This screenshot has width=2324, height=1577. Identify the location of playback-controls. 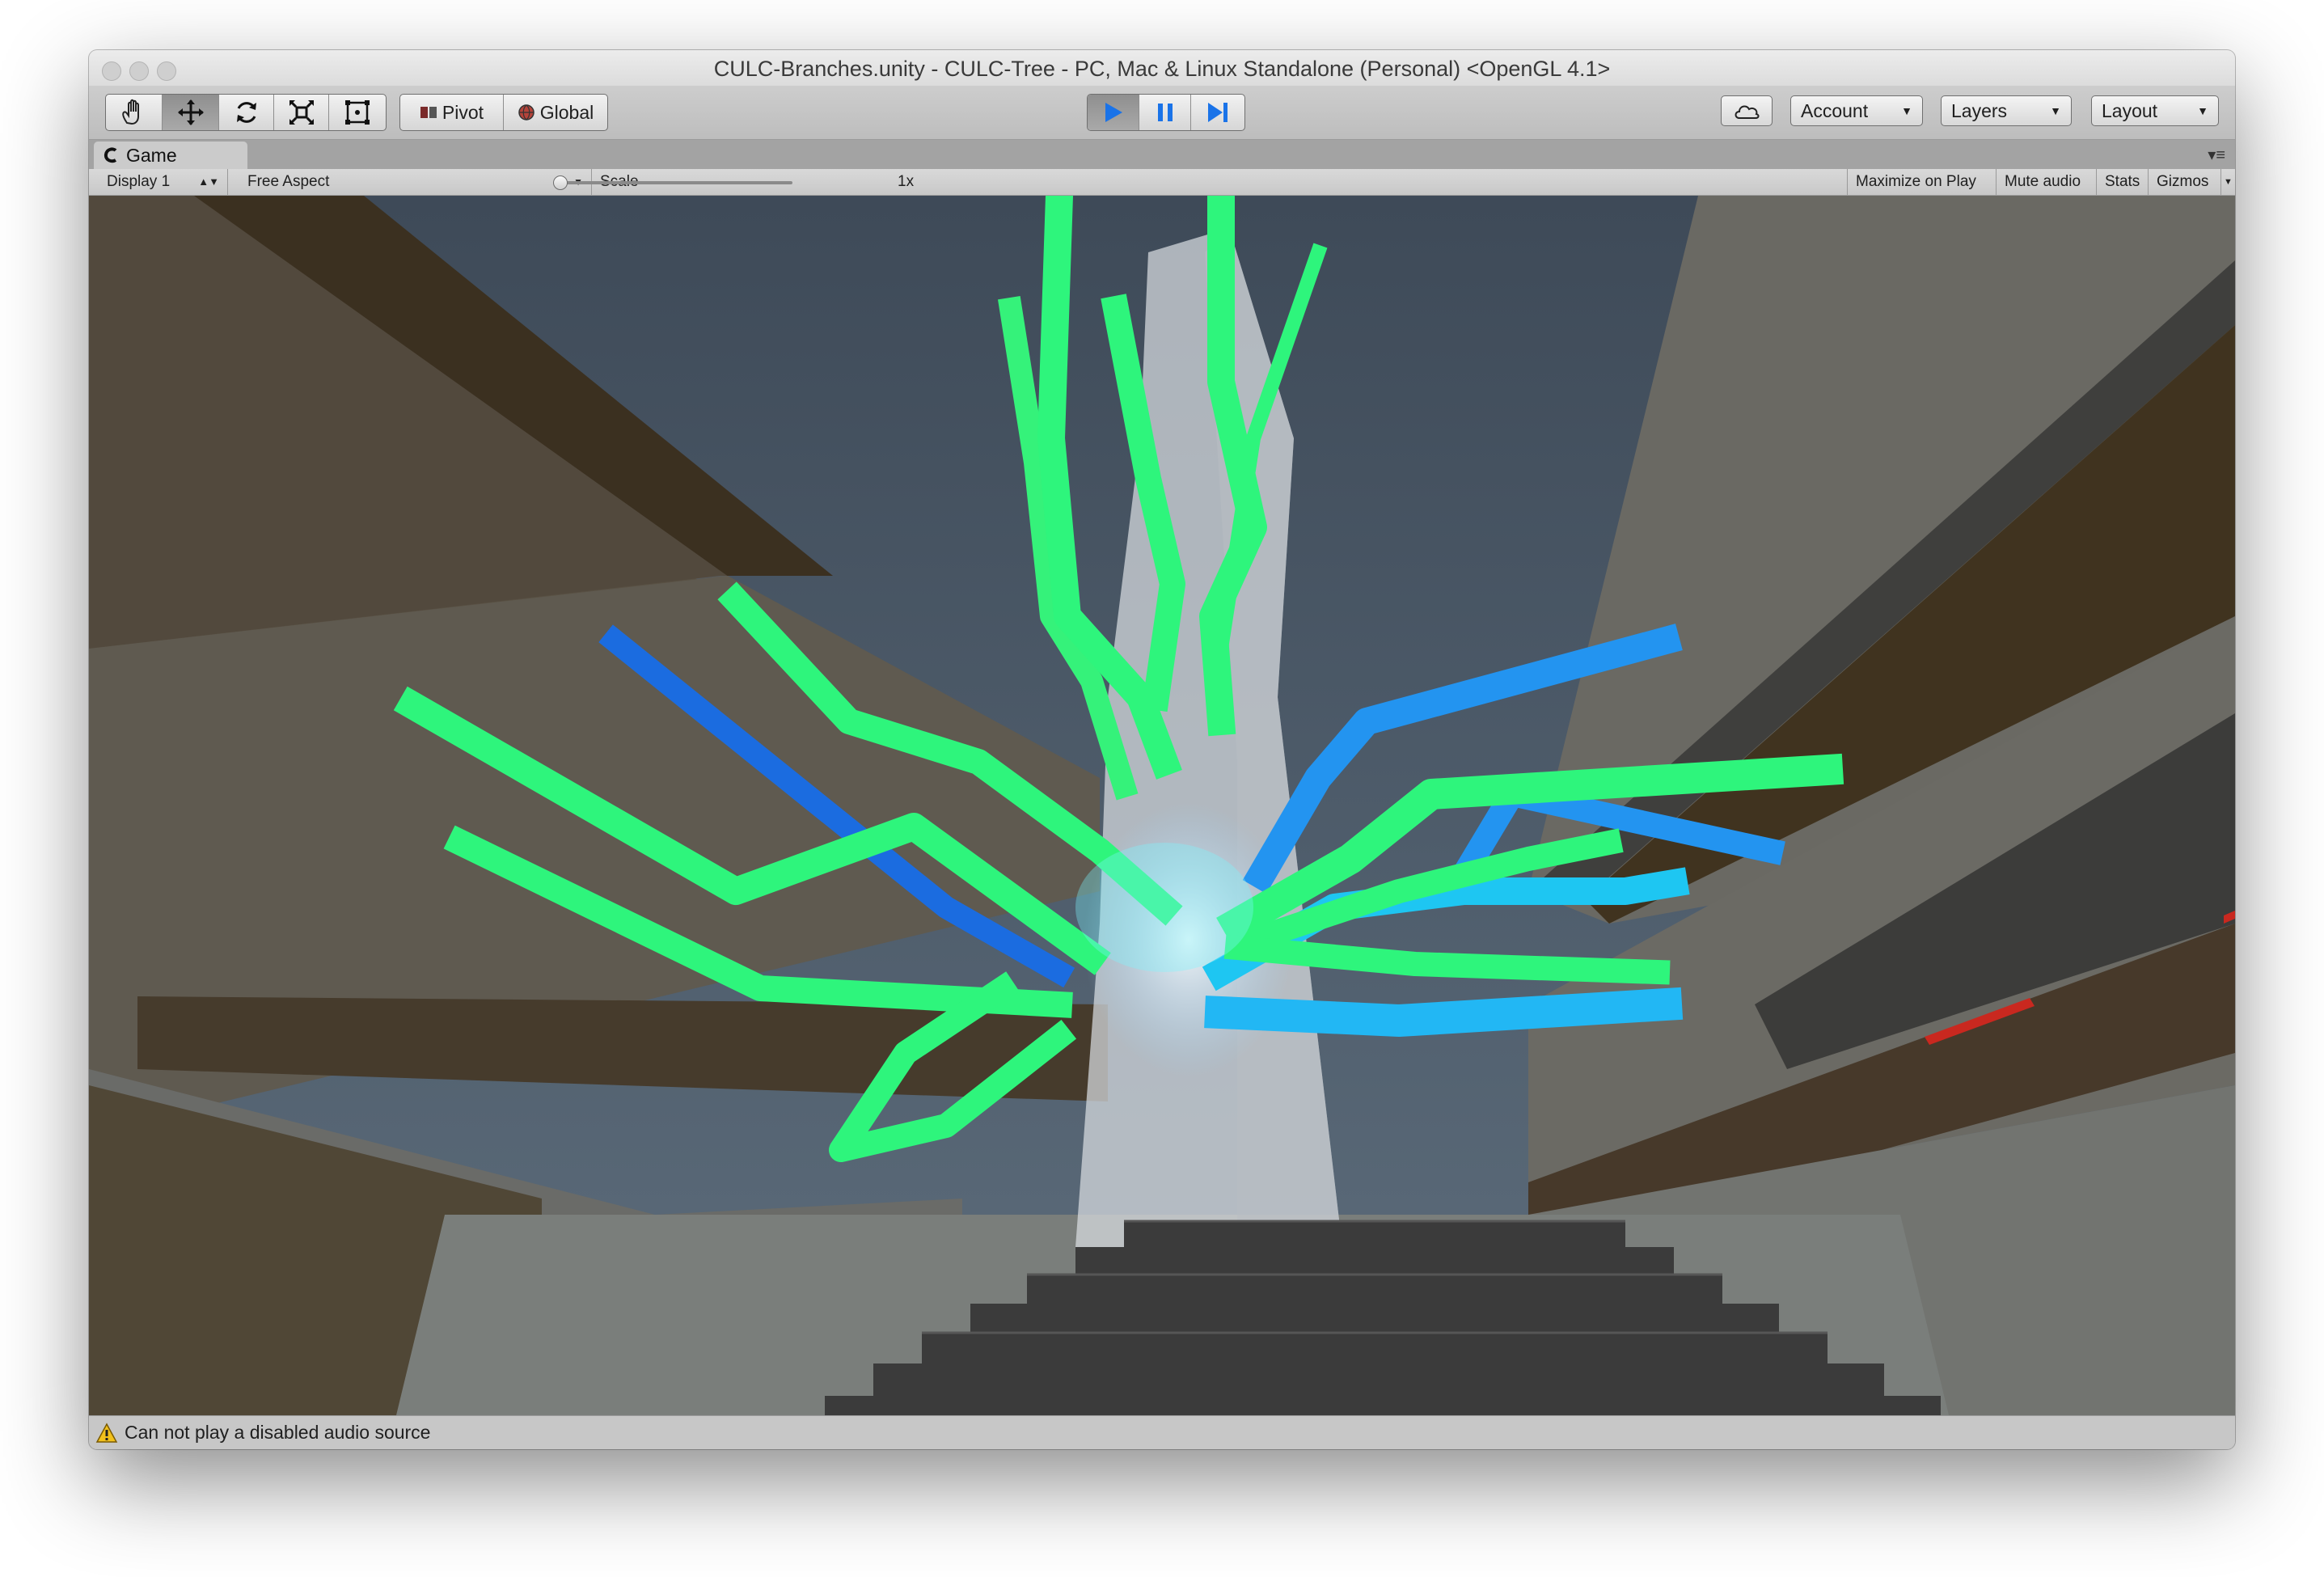
(1166, 112).